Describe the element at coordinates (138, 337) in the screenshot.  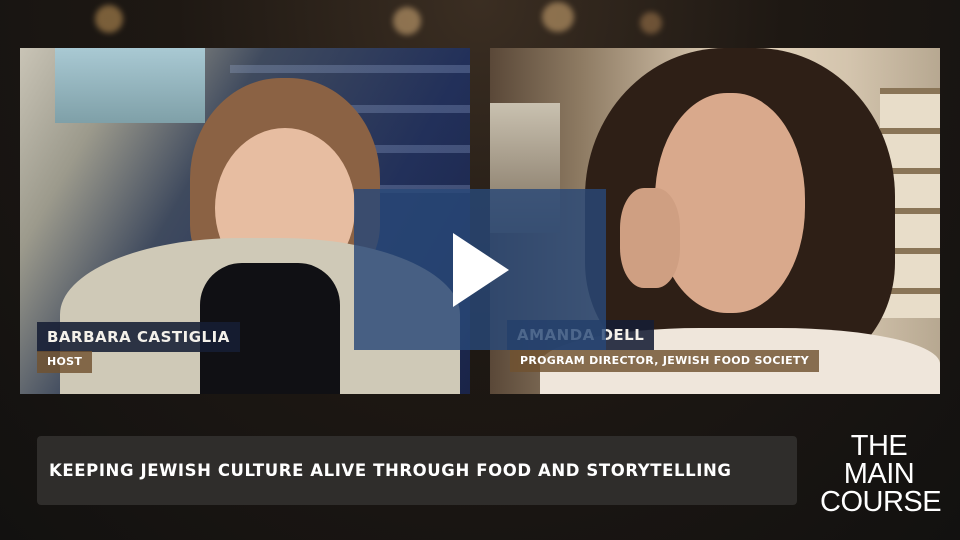
I see `host-name-tag: BARBARA CASTIGLIA` at that location.